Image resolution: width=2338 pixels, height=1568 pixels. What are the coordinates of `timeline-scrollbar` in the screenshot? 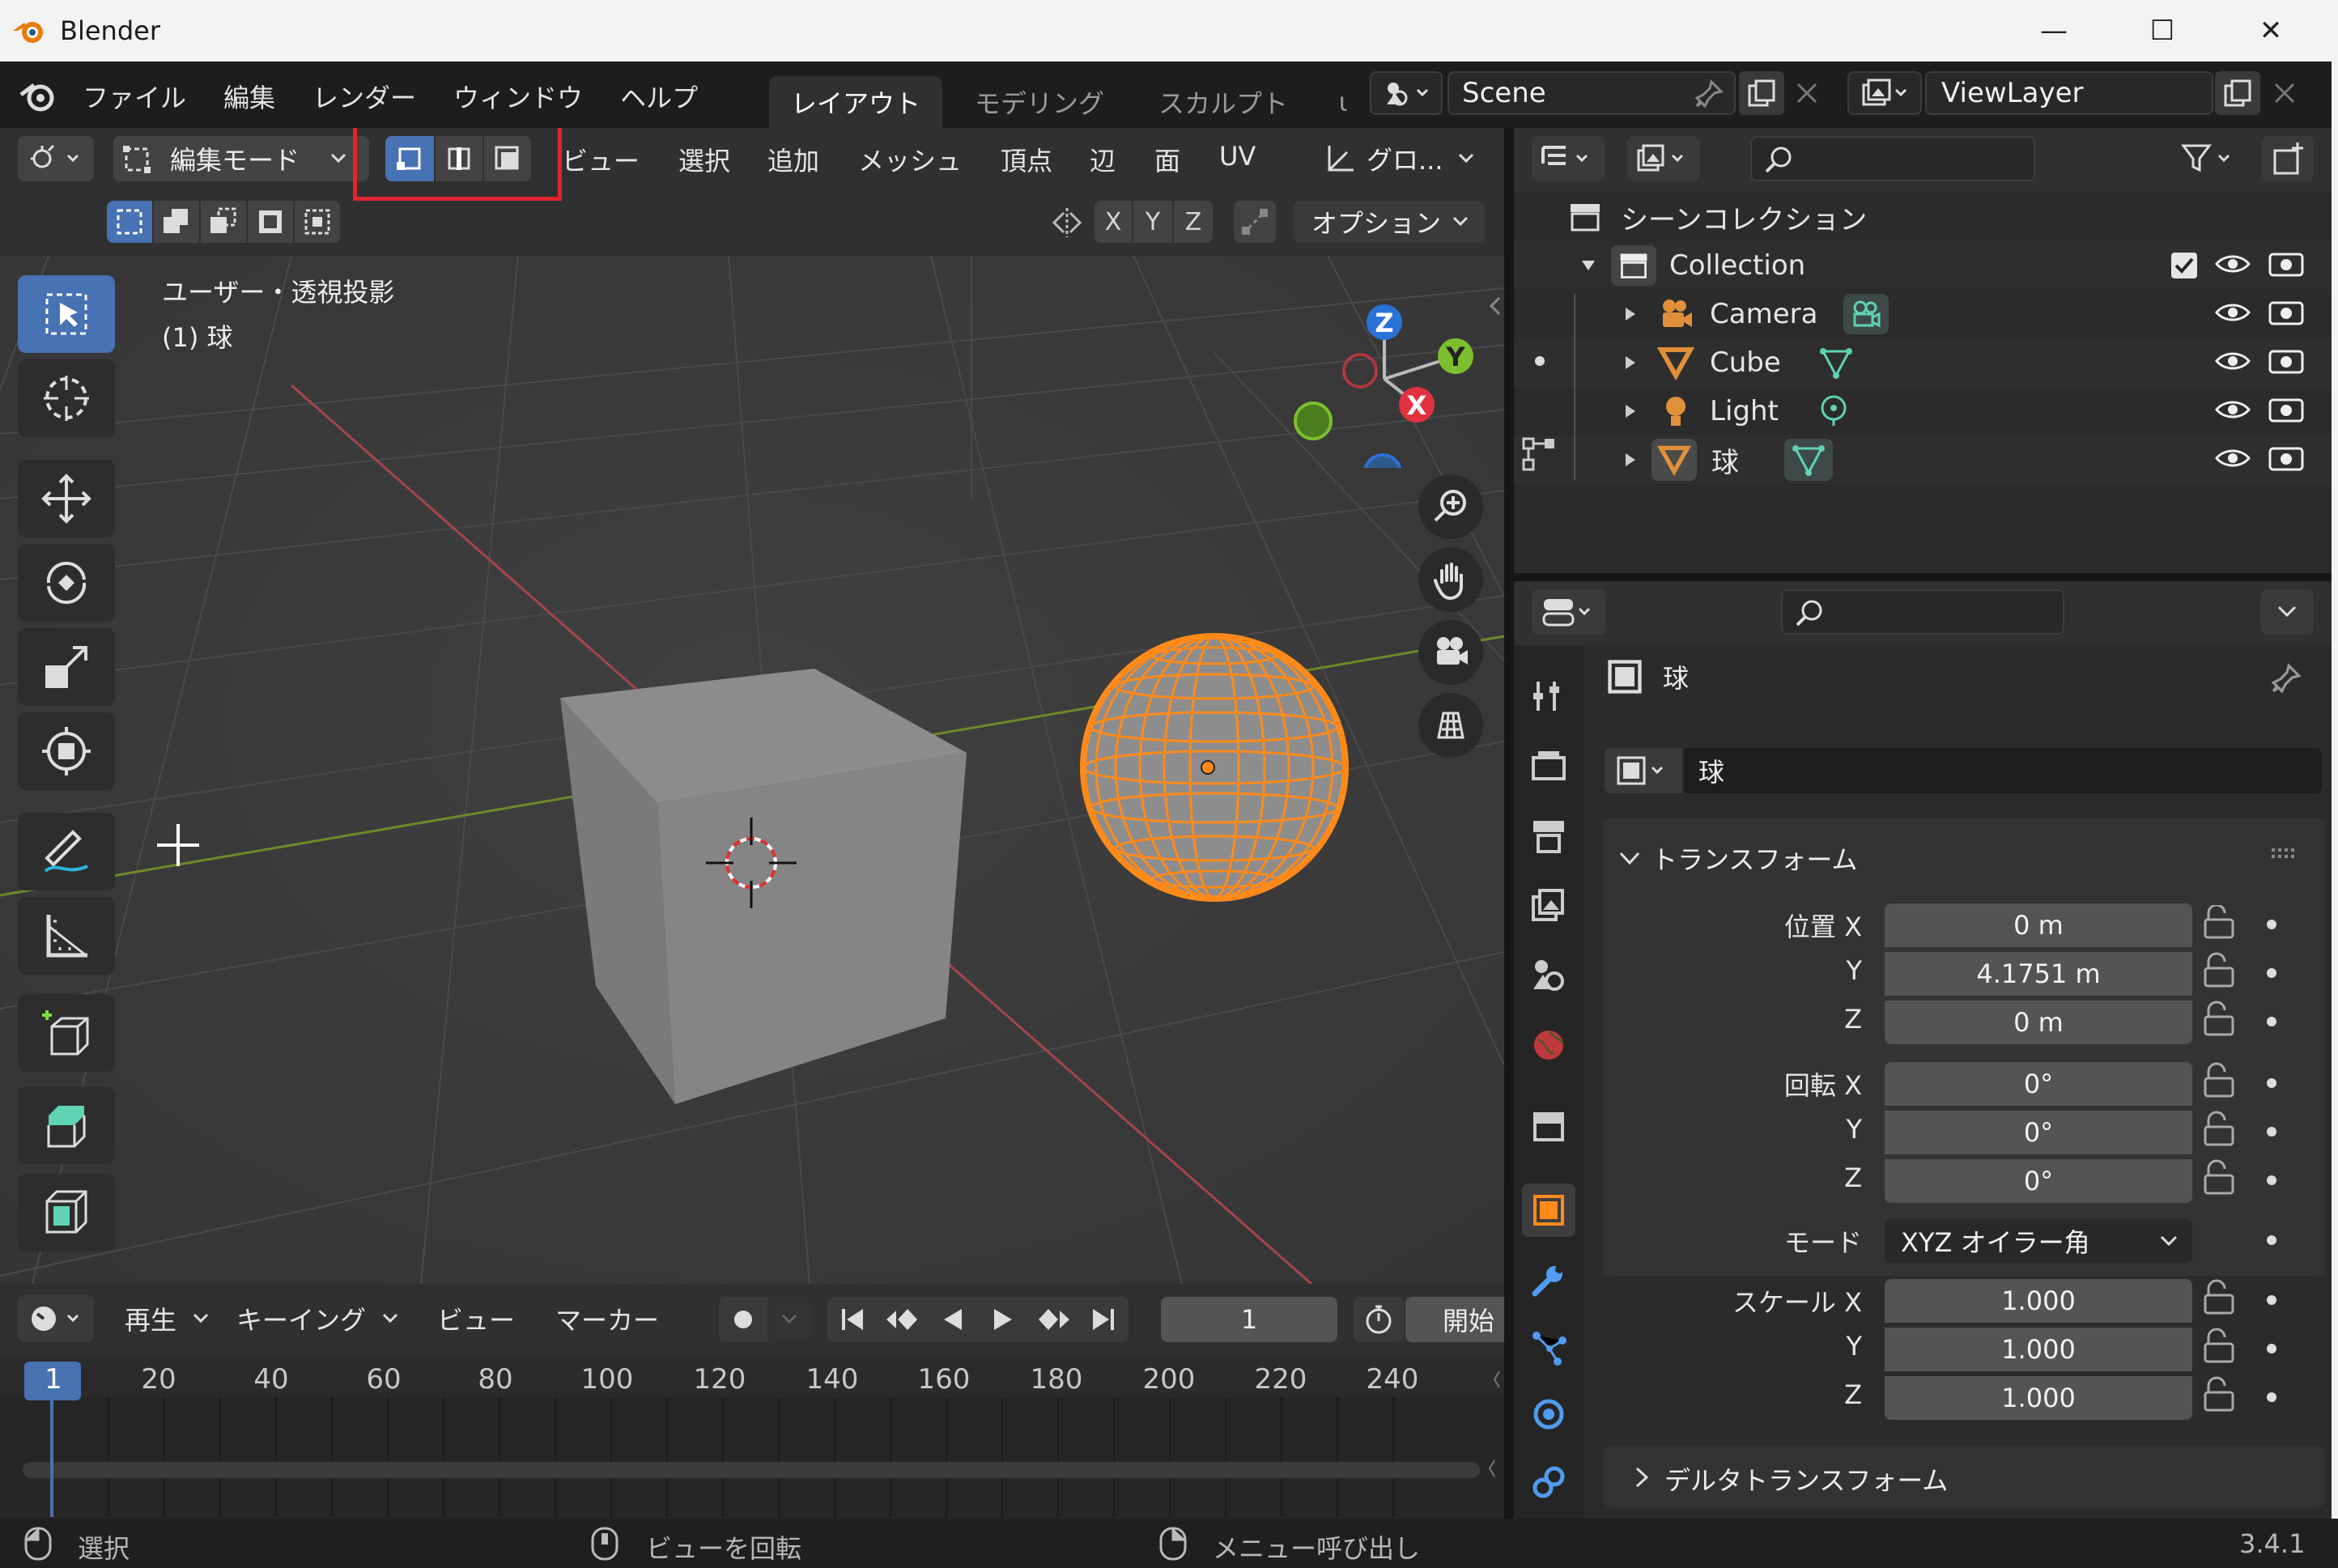 It's located at (751, 1470).